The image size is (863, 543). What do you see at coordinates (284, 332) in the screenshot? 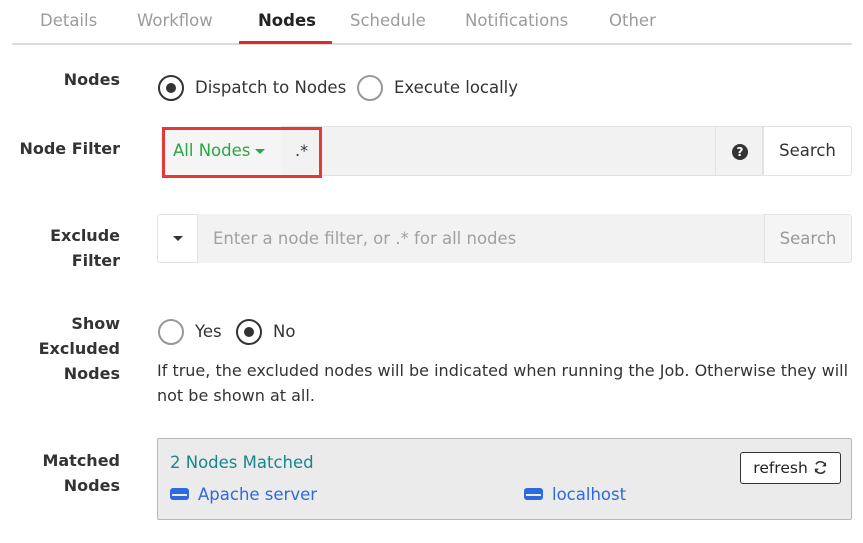
I see `show-excluded-no-label: No` at bounding box center [284, 332].